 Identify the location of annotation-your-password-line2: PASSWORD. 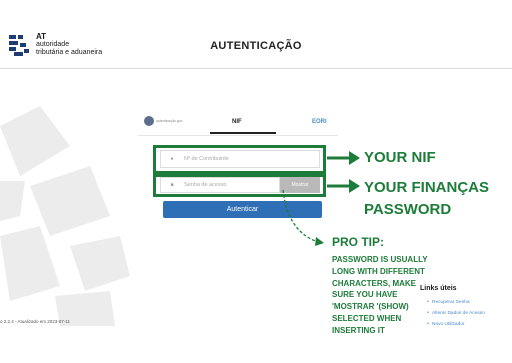
(408, 209).